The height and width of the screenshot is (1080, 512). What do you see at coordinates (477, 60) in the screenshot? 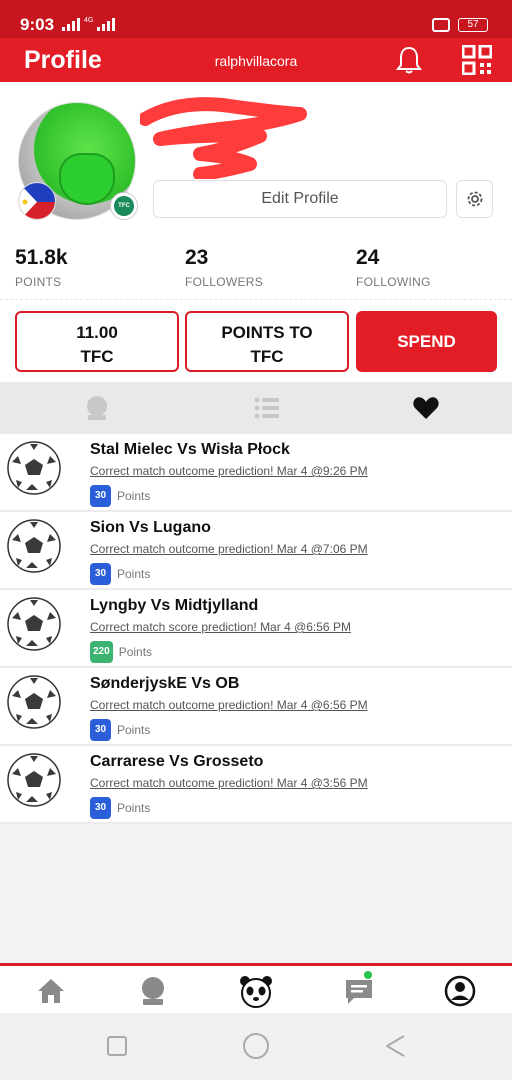
I see `qr-code-icon` at bounding box center [477, 60].